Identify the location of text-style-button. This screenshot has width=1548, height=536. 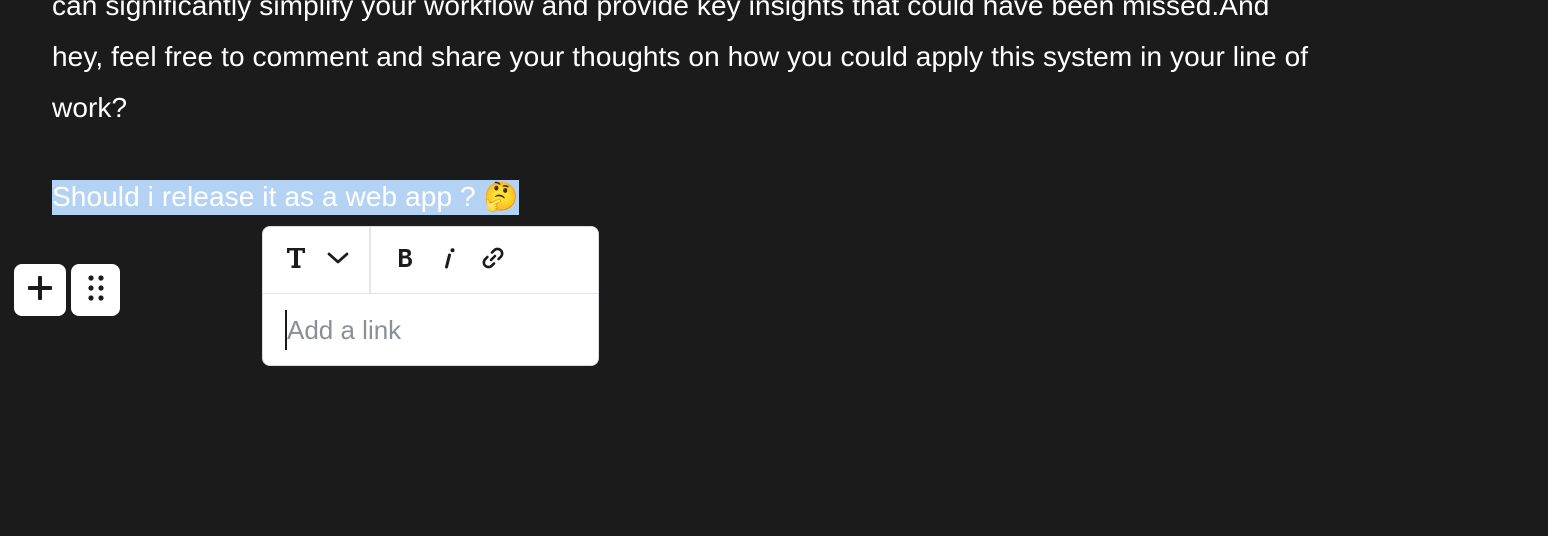
(296, 260).